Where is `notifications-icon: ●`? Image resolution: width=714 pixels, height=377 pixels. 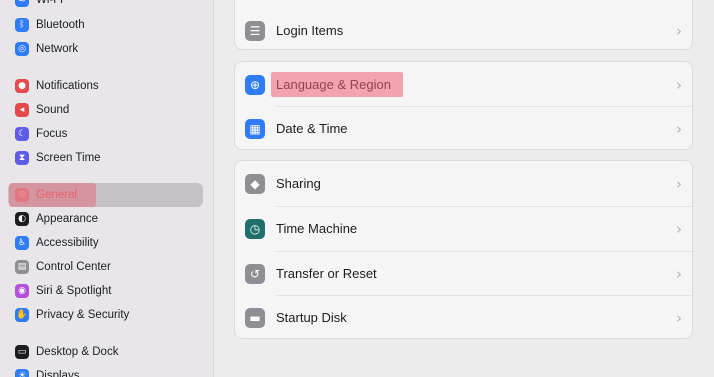
notifications-icon: ● is located at coordinates (22, 86).